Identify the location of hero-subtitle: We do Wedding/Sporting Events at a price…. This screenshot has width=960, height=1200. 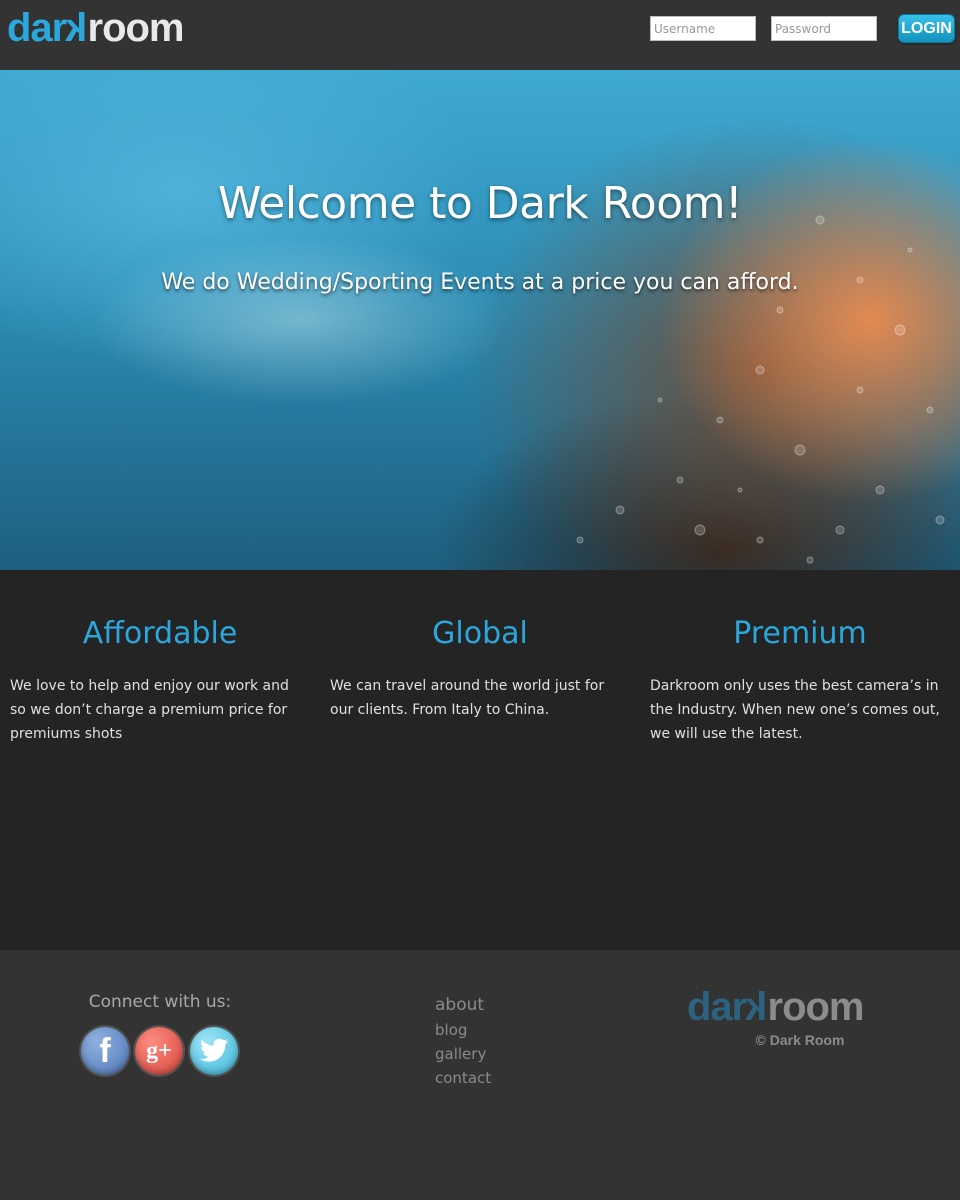
(480, 282).